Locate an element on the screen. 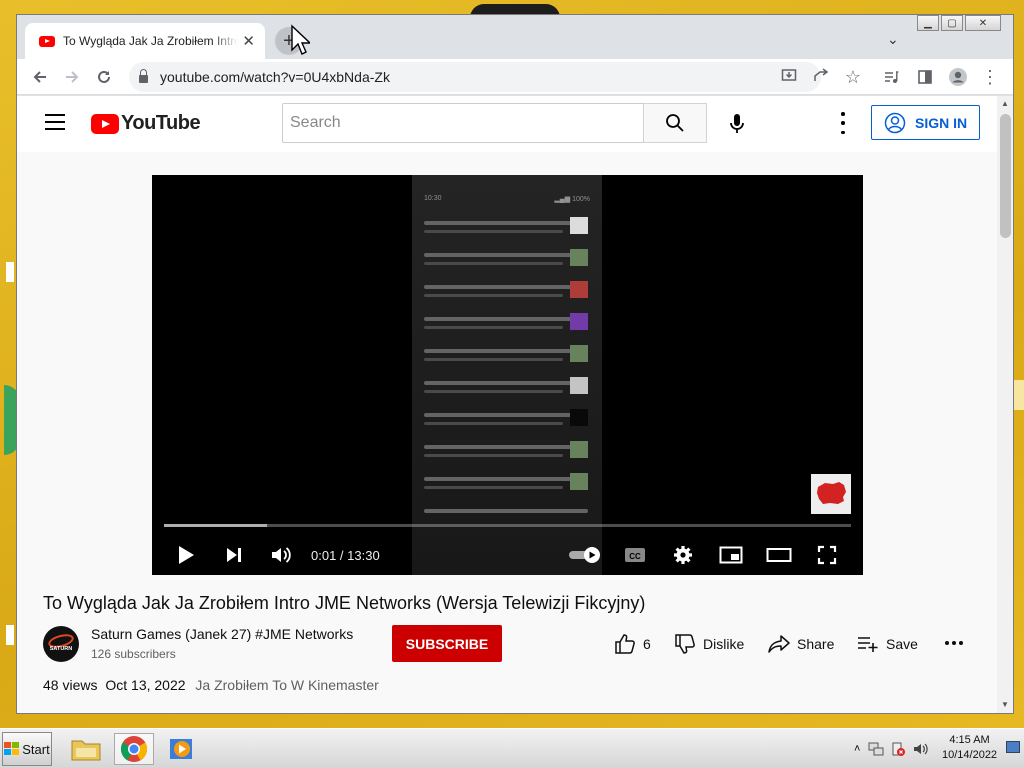  start-button: Start is located at coordinates (27, 749).